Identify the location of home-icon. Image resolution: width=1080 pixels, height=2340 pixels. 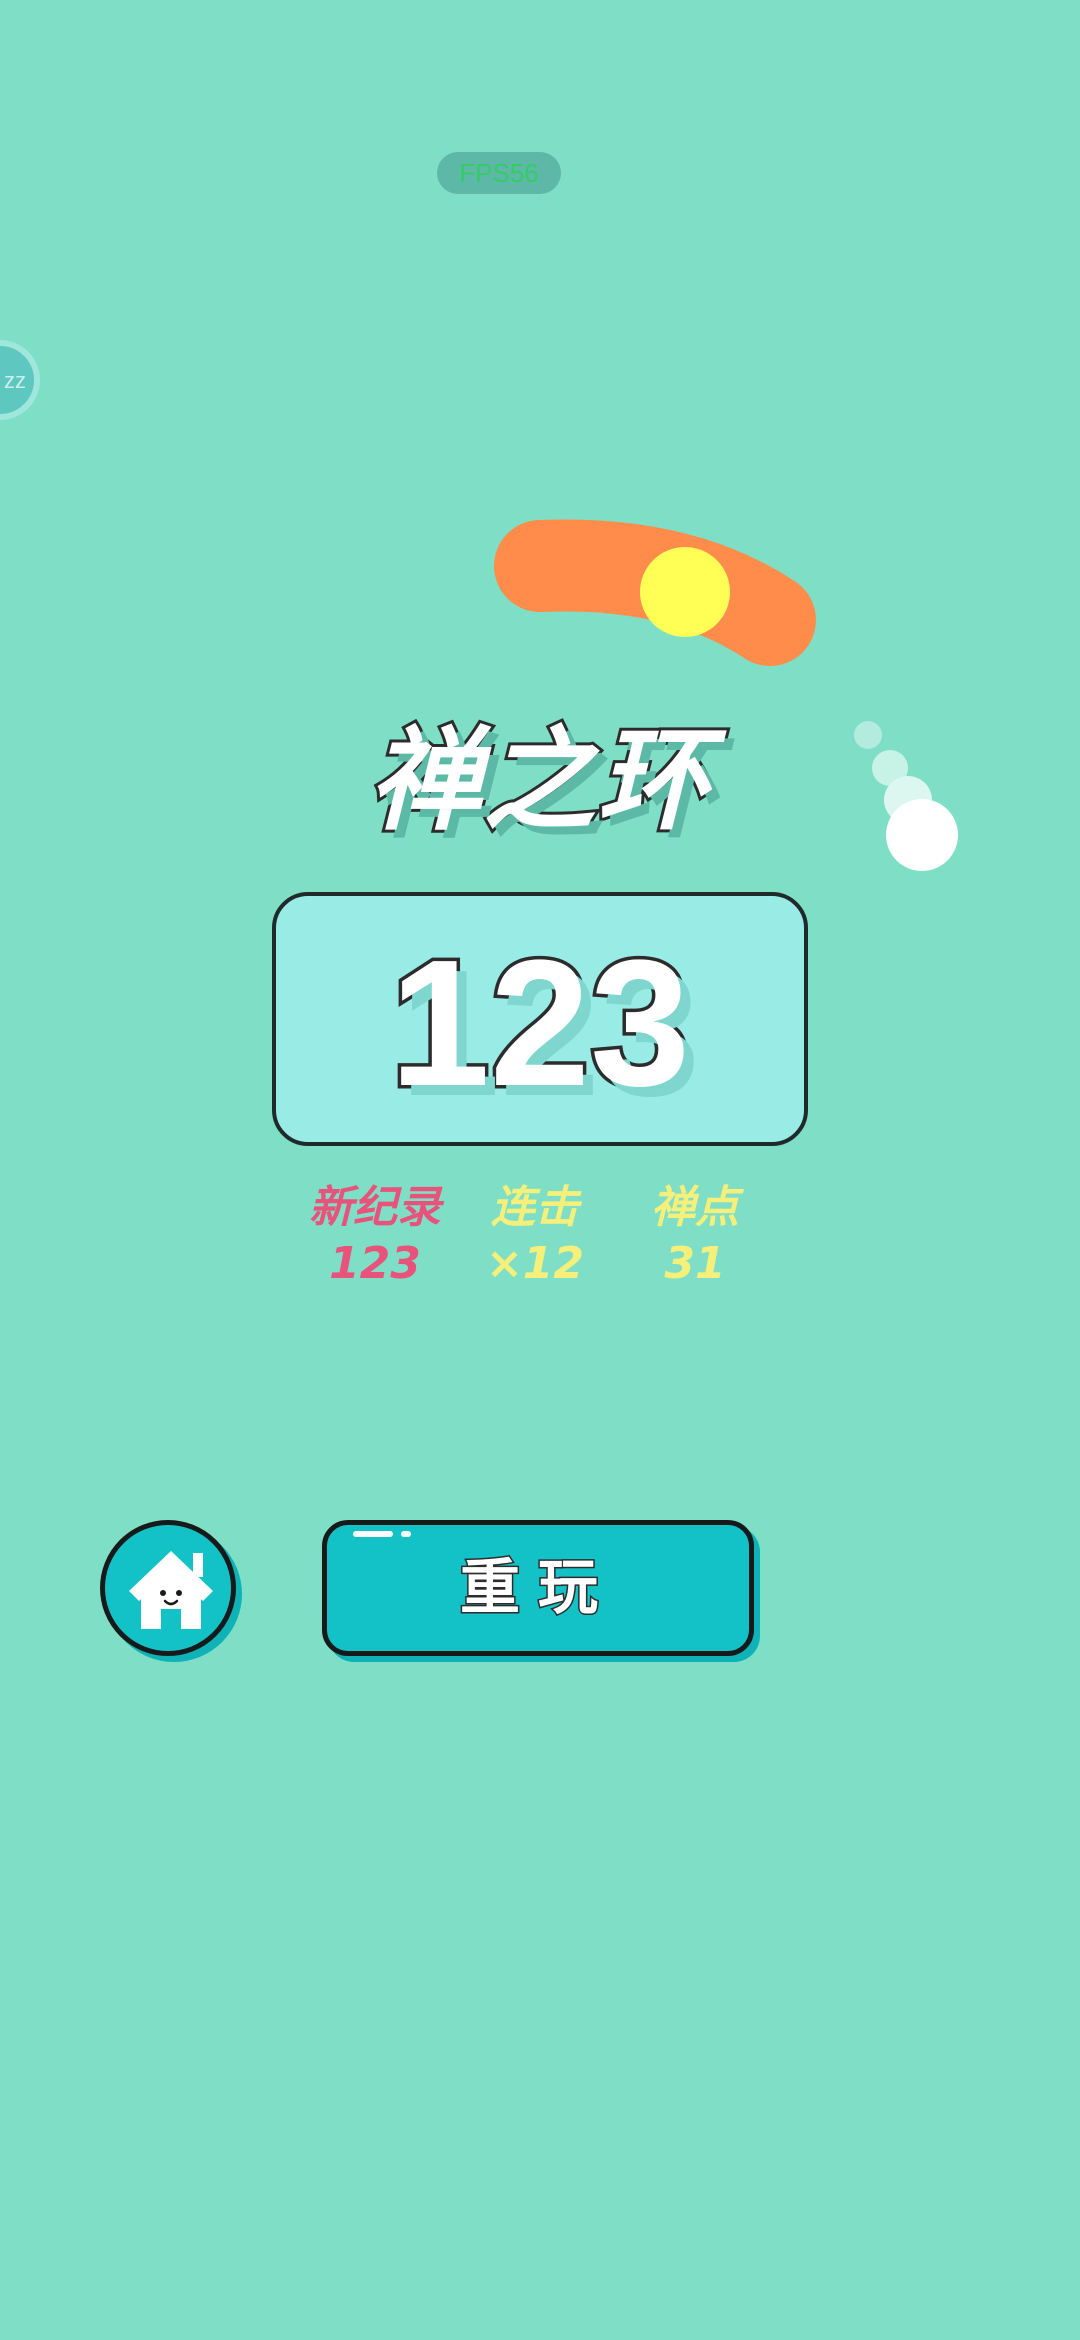
(171, 1590).